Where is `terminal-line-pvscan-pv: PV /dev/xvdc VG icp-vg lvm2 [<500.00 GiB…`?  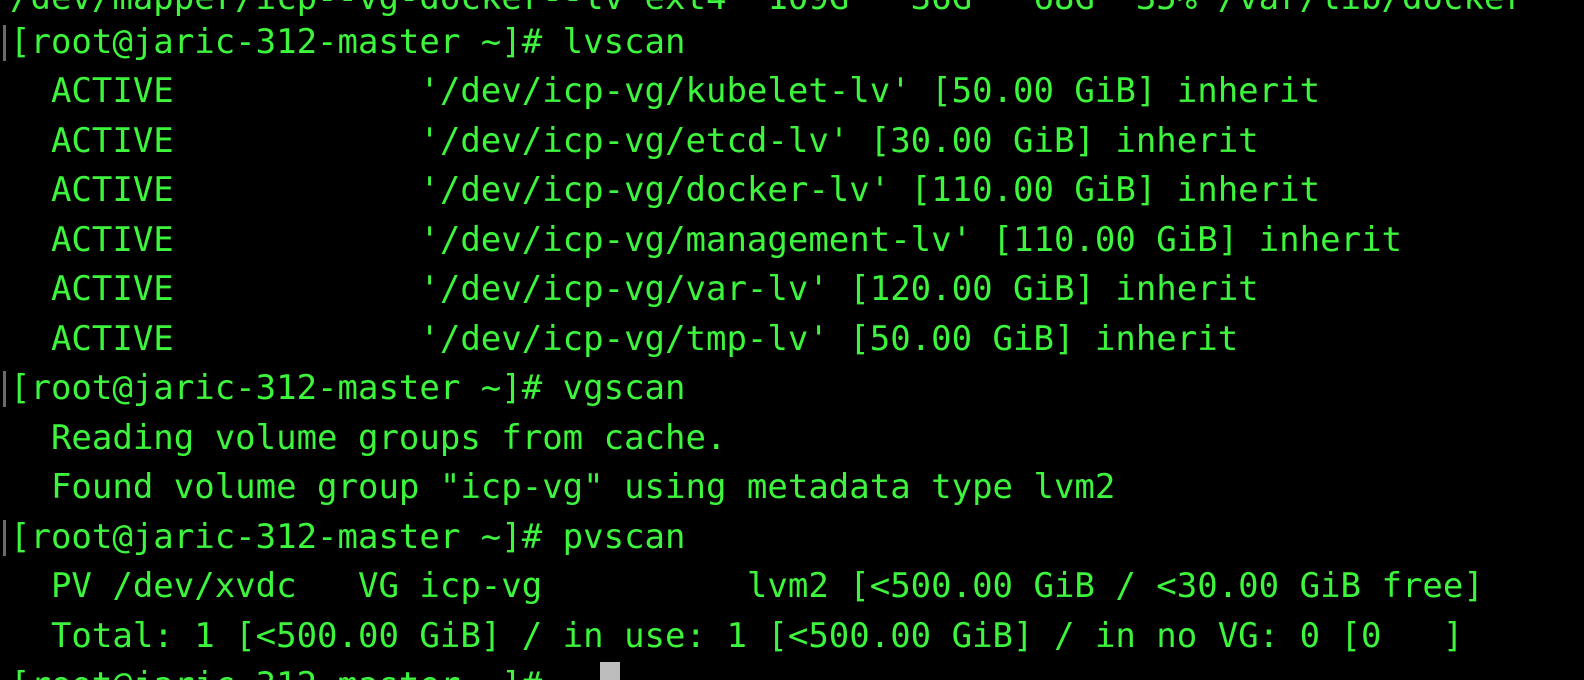
terminal-line-pvscan-pv: PV /dev/xvdc VG icp-vg lvm2 [<500.00 GiB… is located at coordinates (747, 586).